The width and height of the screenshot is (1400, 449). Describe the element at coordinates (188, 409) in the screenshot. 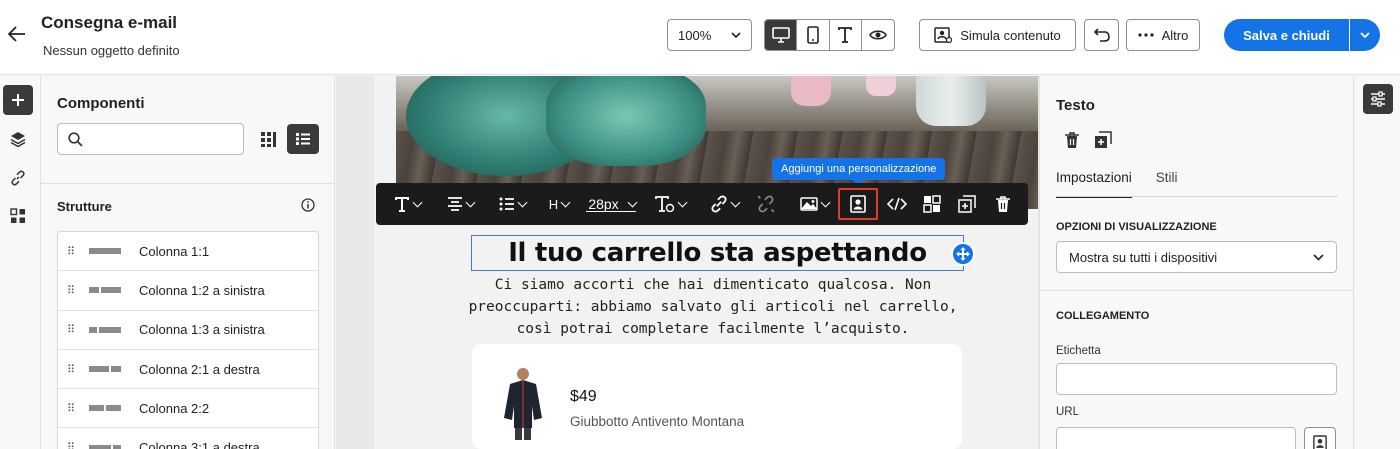

I see `structure-item: ⠿ Colonna 2:2` at that location.